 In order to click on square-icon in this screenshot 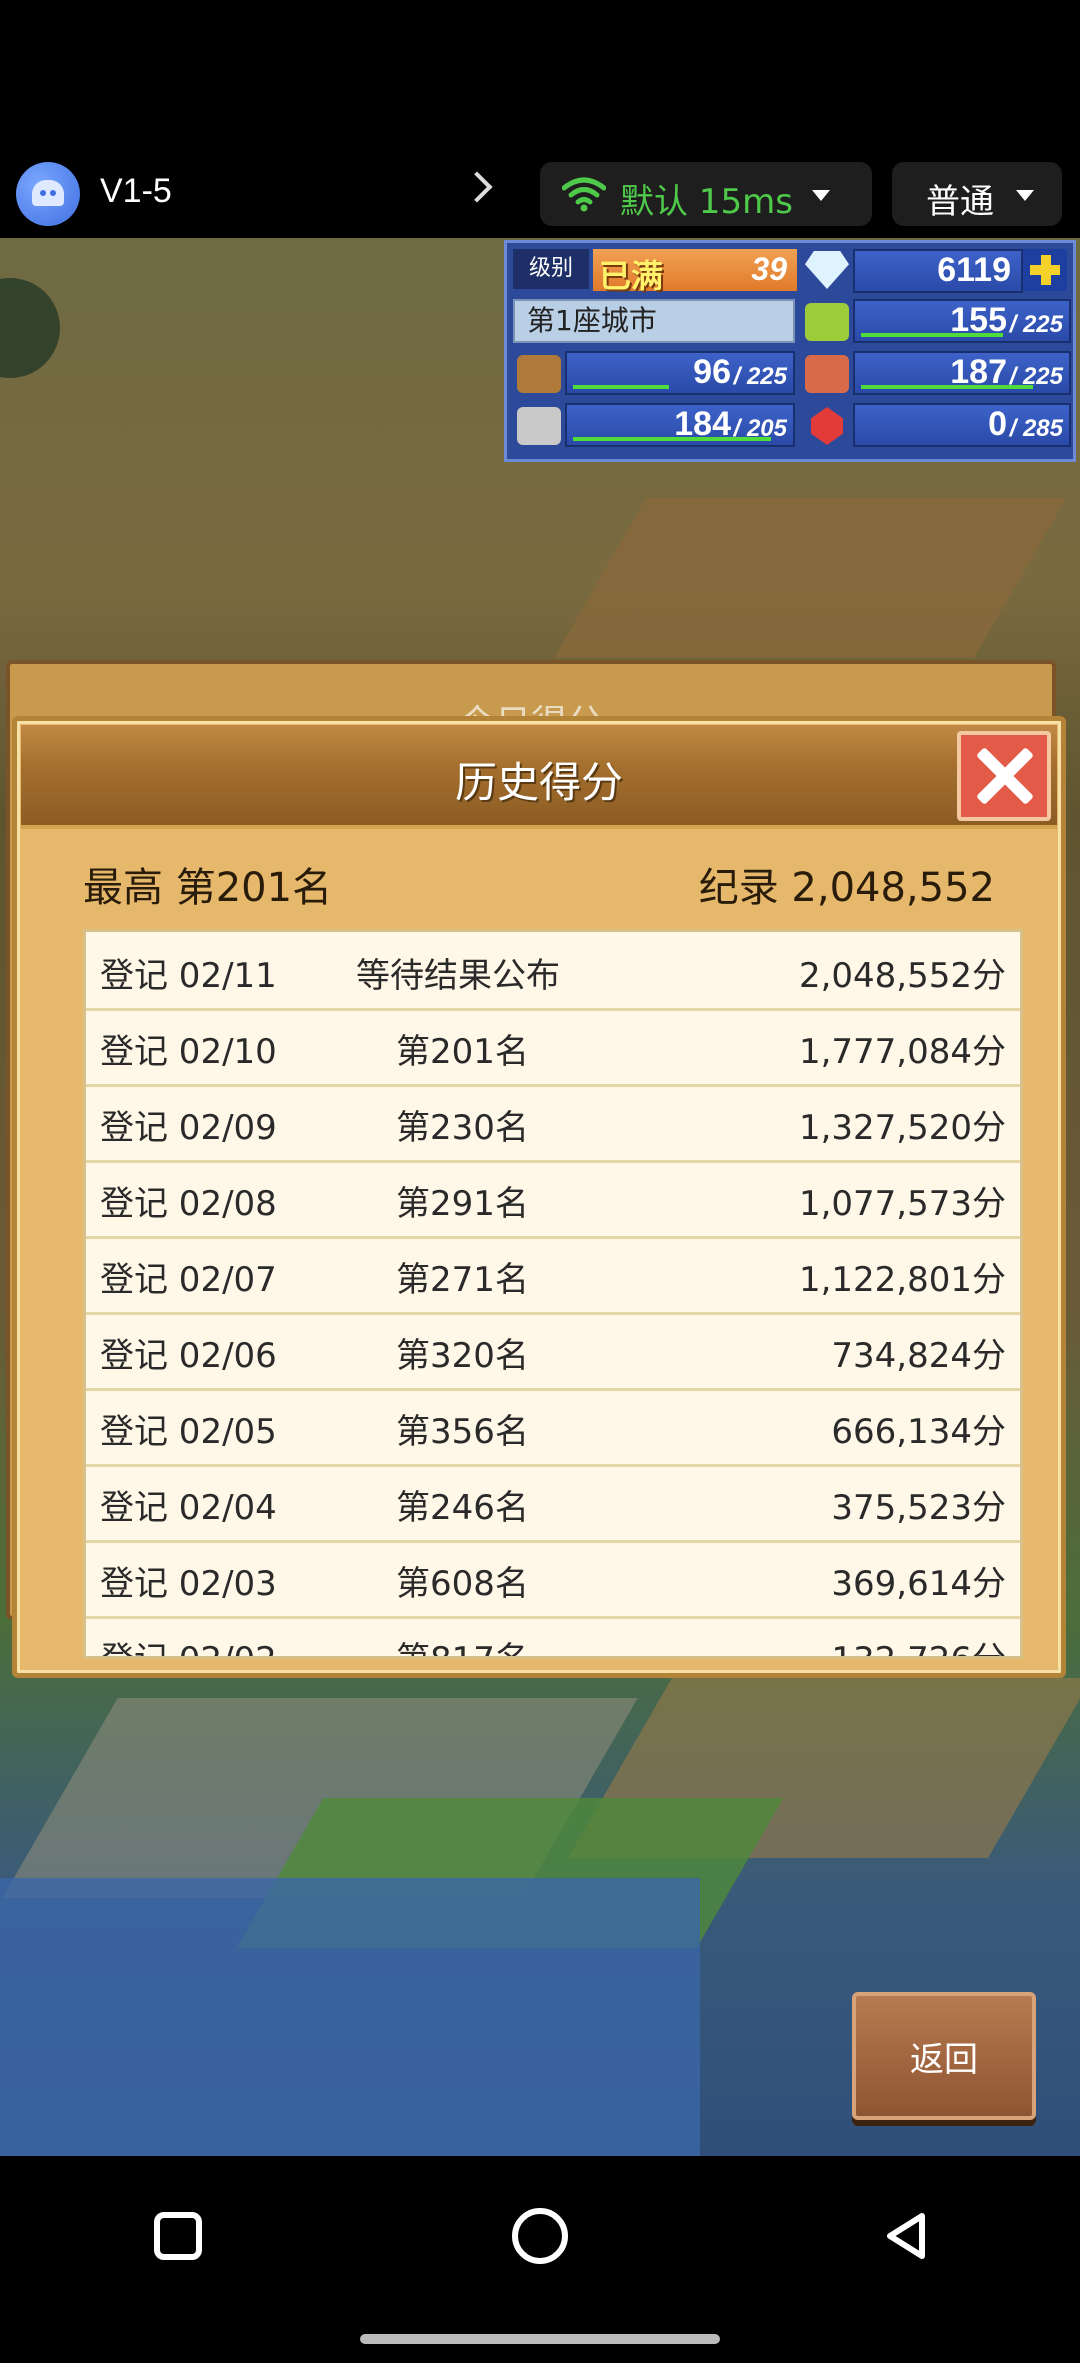, I will do `click(178, 2236)`.